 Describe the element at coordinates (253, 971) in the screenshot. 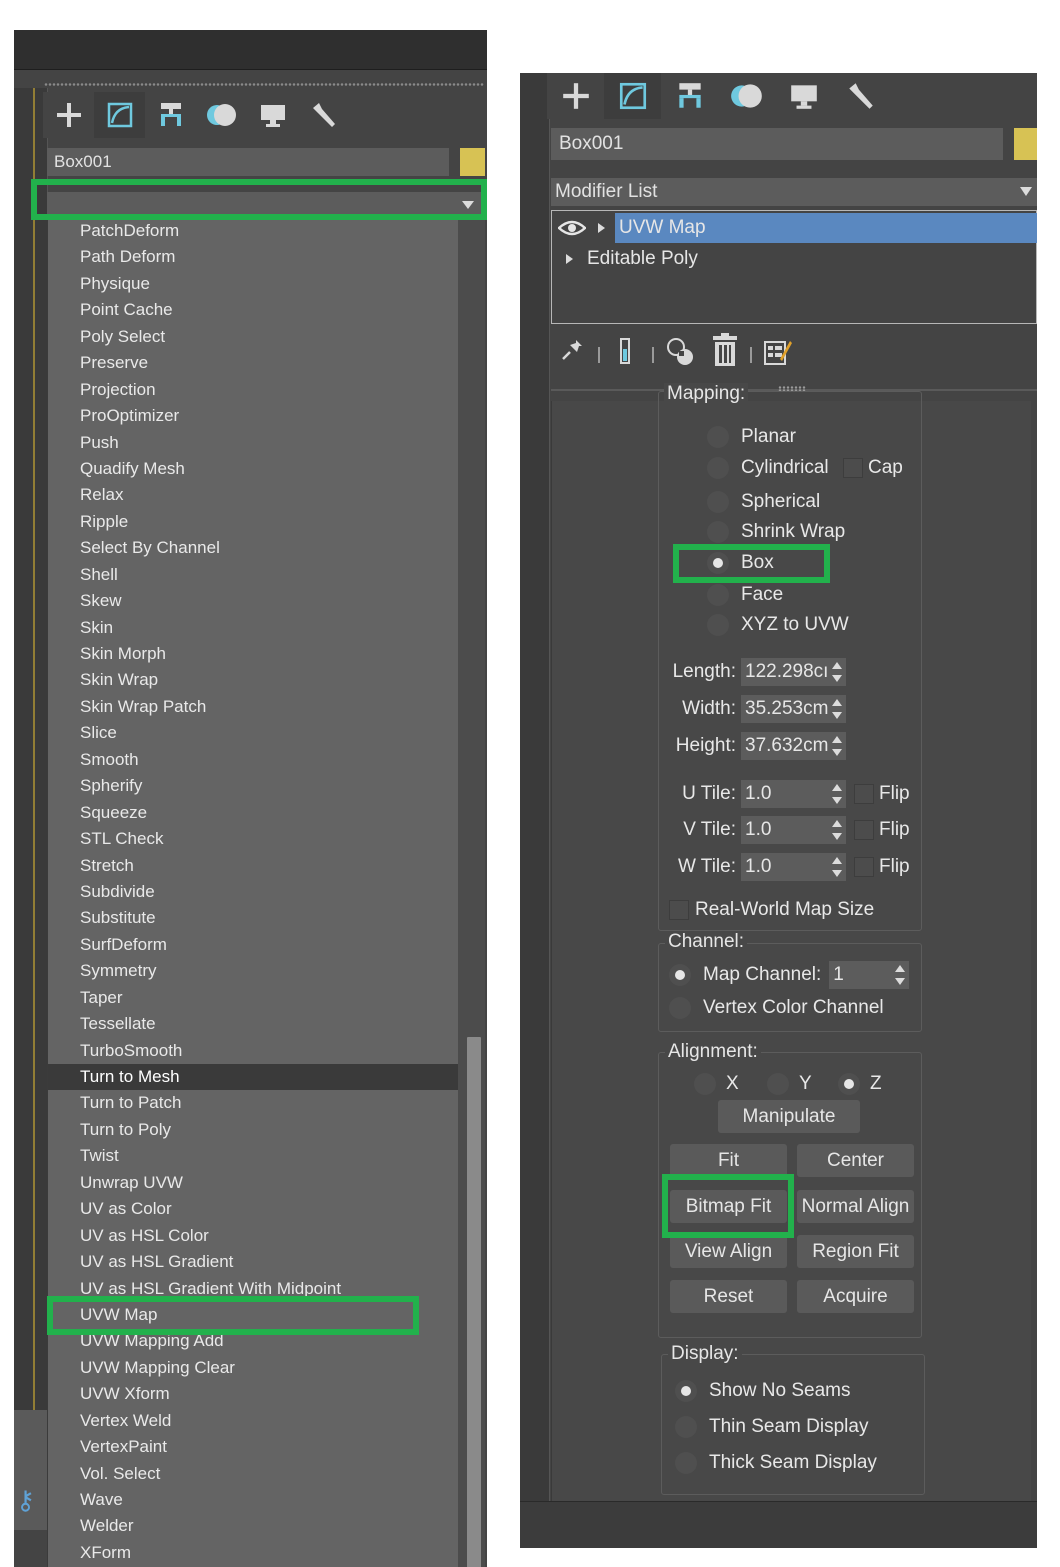

I see `modifier-item: Symmetry` at that location.